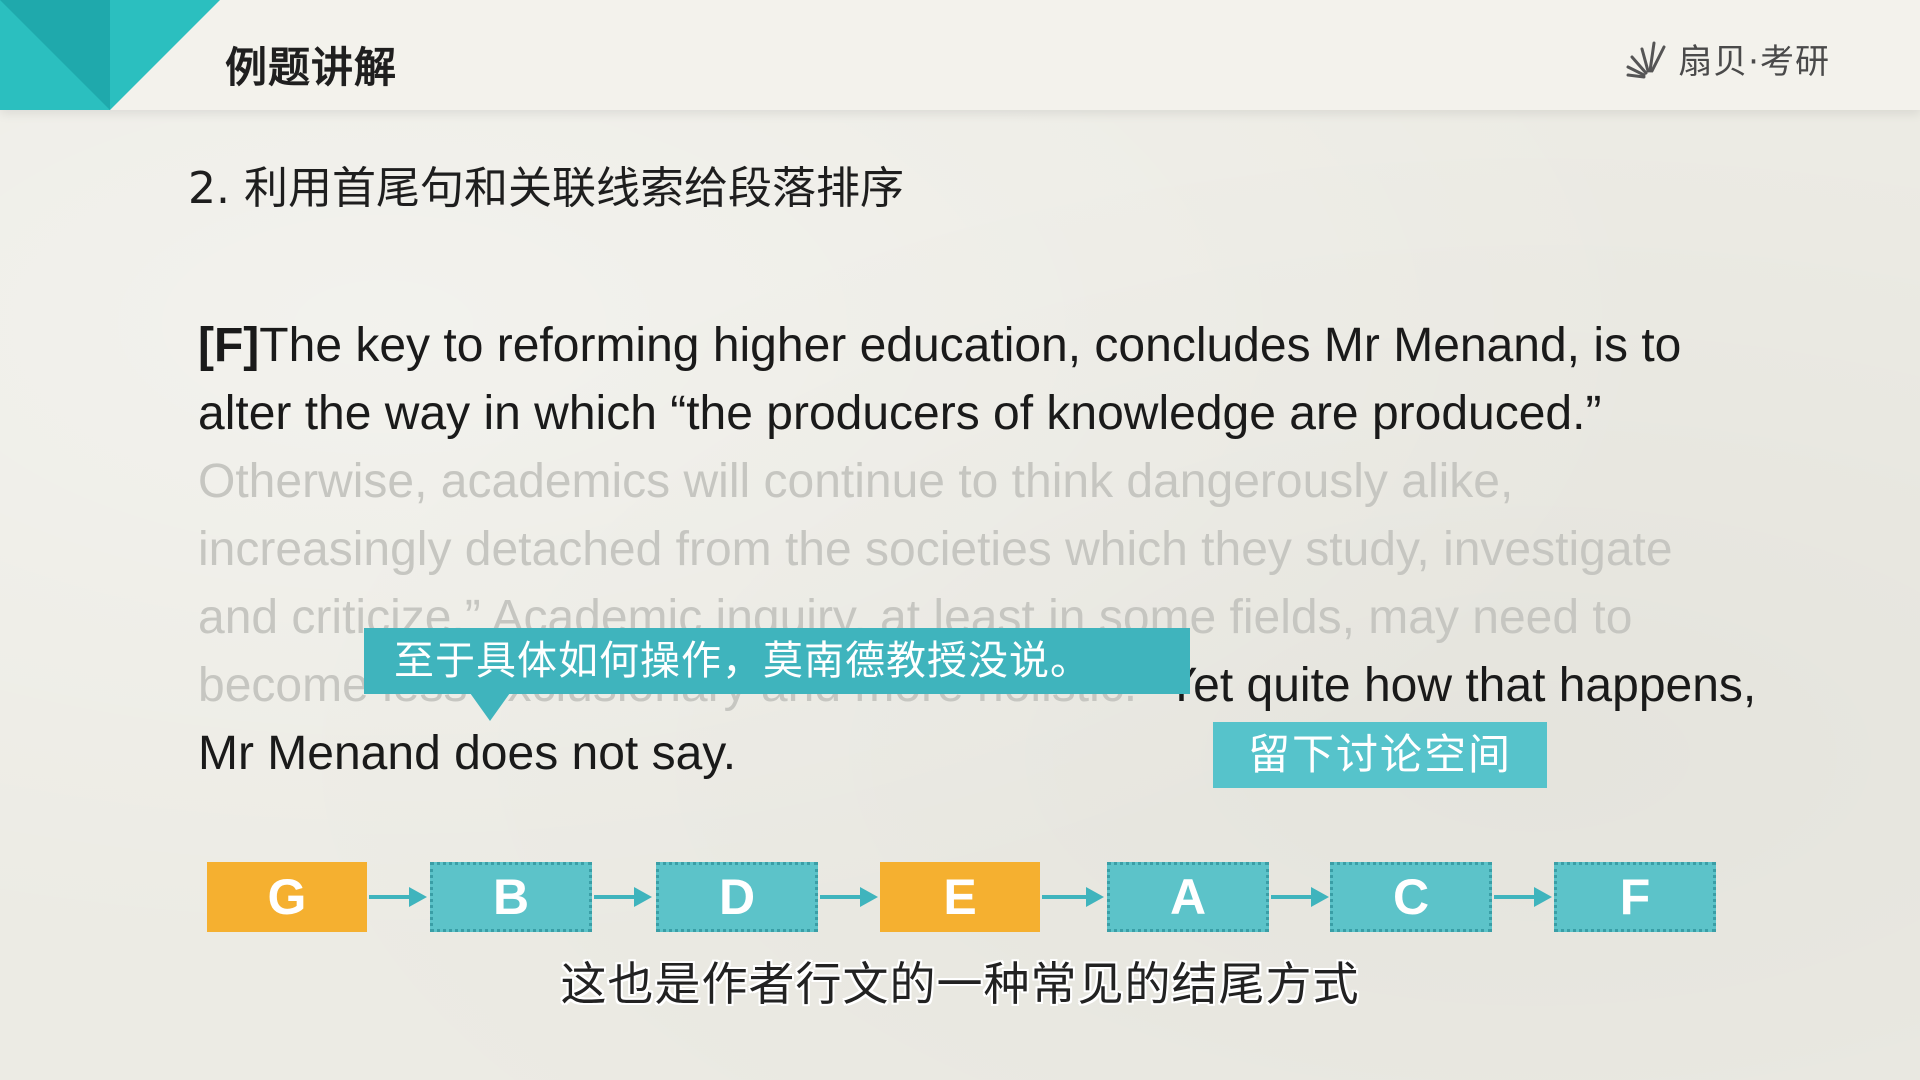  I want to click on paragraph-label: [F], so click(229, 345).